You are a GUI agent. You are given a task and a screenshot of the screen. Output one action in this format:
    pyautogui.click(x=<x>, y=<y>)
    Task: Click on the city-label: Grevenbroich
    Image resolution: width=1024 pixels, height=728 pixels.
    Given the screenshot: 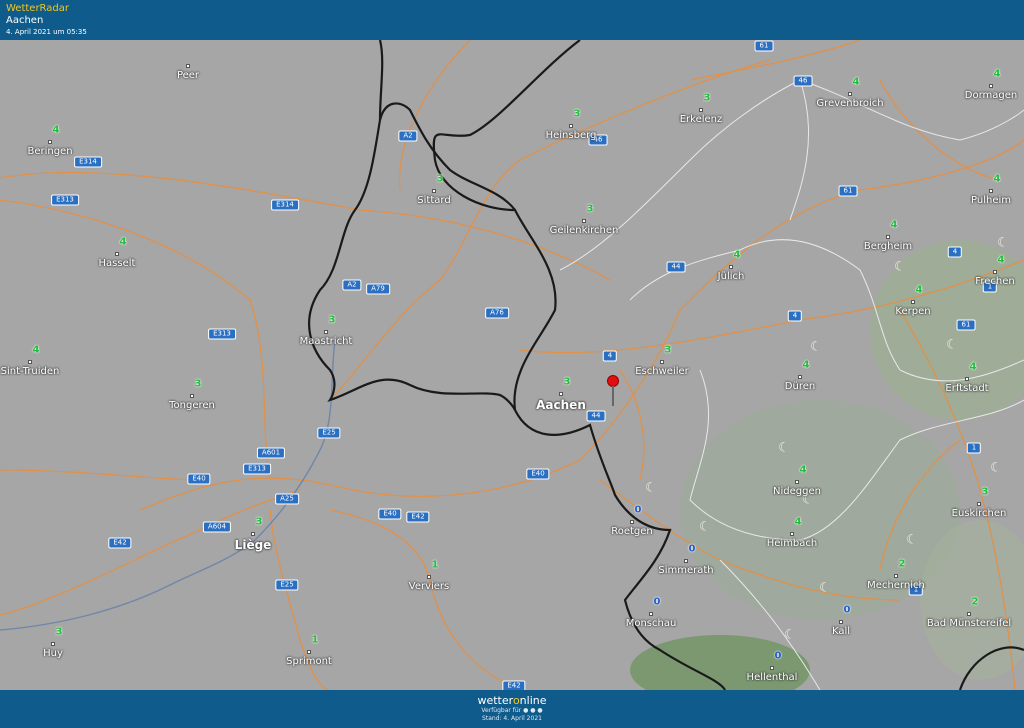 What is the action you would take?
    pyautogui.click(x=849, y=103)
    